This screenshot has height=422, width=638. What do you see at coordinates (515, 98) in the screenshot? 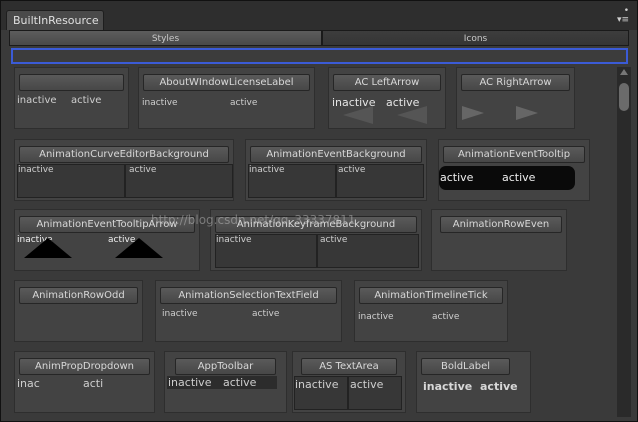
I see `style-item: AC RightArrow` at bounding box center [515, 98].